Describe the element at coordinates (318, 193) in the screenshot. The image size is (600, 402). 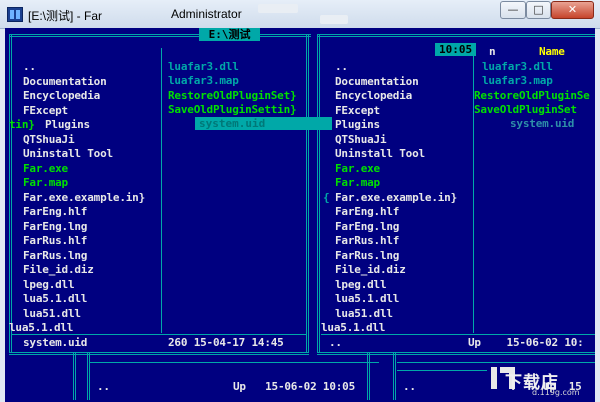
I see `right-panel-left-border` at that location.